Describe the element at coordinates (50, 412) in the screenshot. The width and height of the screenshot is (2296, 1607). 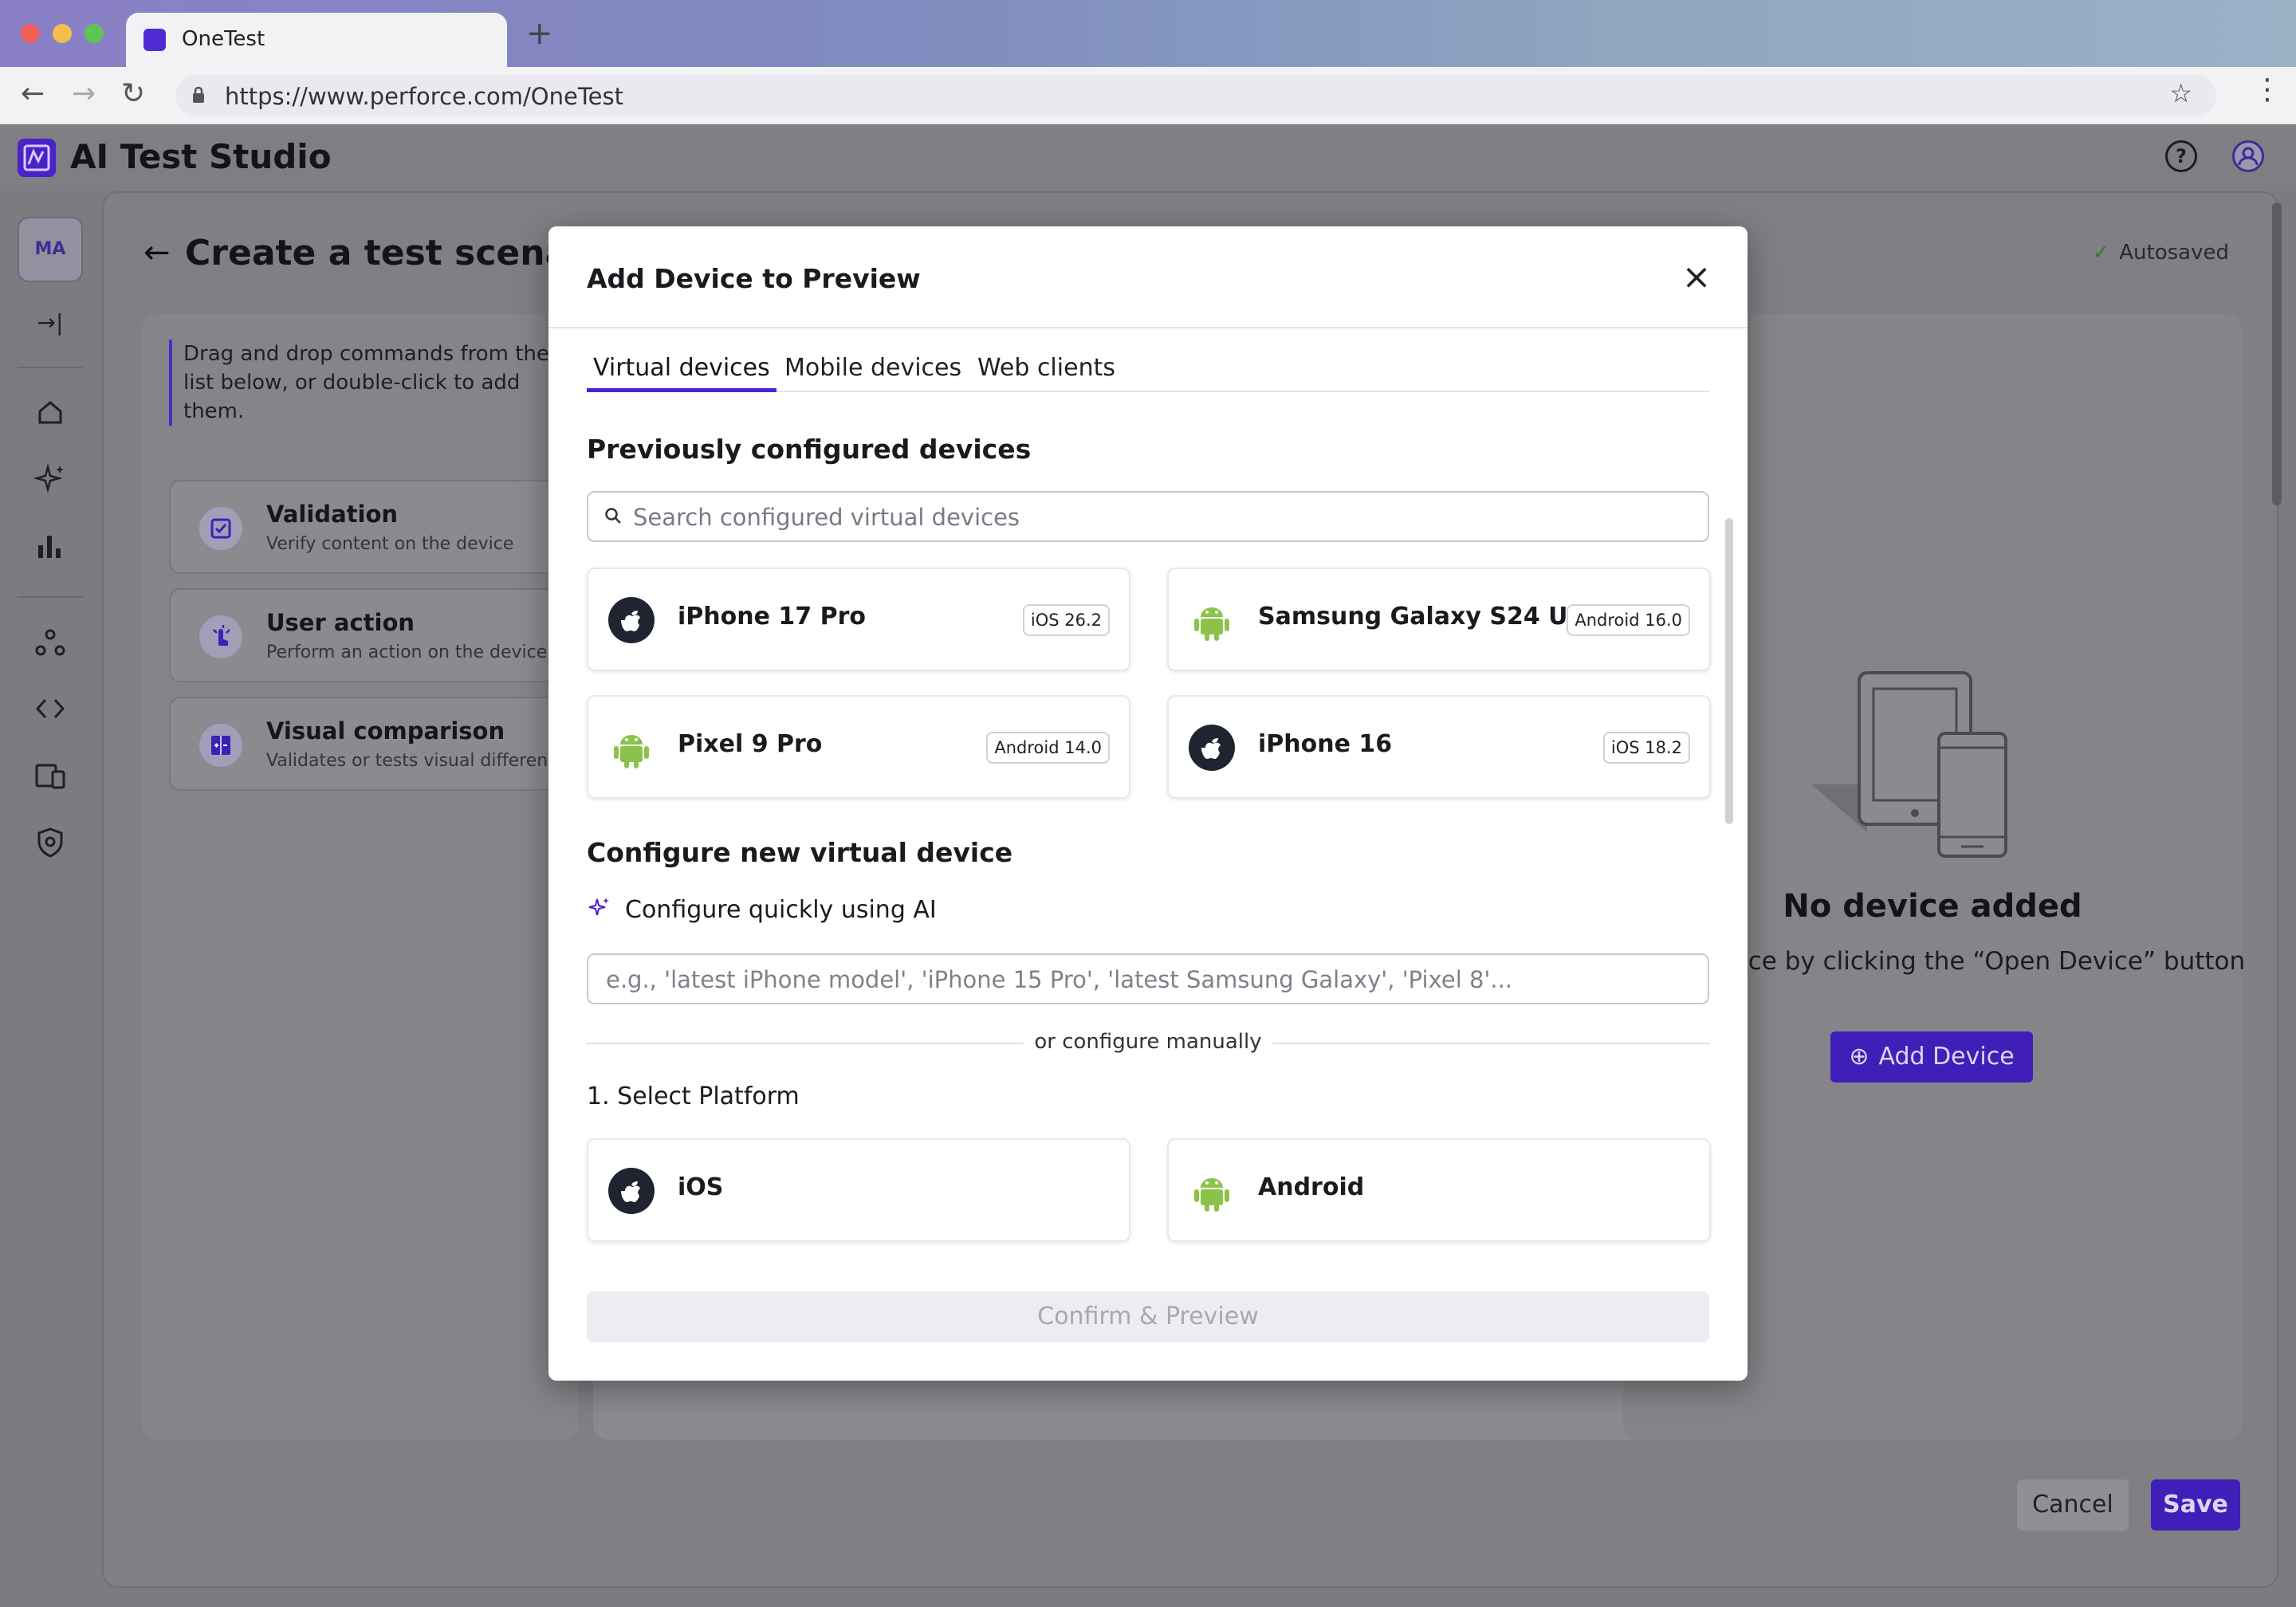
I see `home-icon` at that location.